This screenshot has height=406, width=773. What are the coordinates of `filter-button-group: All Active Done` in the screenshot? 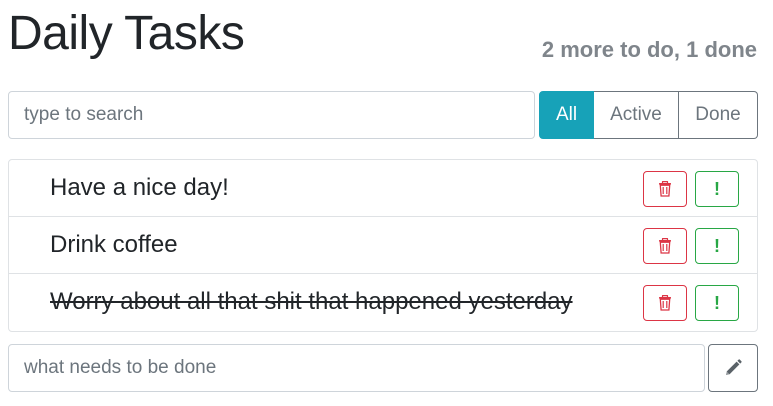 It's located at (648, 115).